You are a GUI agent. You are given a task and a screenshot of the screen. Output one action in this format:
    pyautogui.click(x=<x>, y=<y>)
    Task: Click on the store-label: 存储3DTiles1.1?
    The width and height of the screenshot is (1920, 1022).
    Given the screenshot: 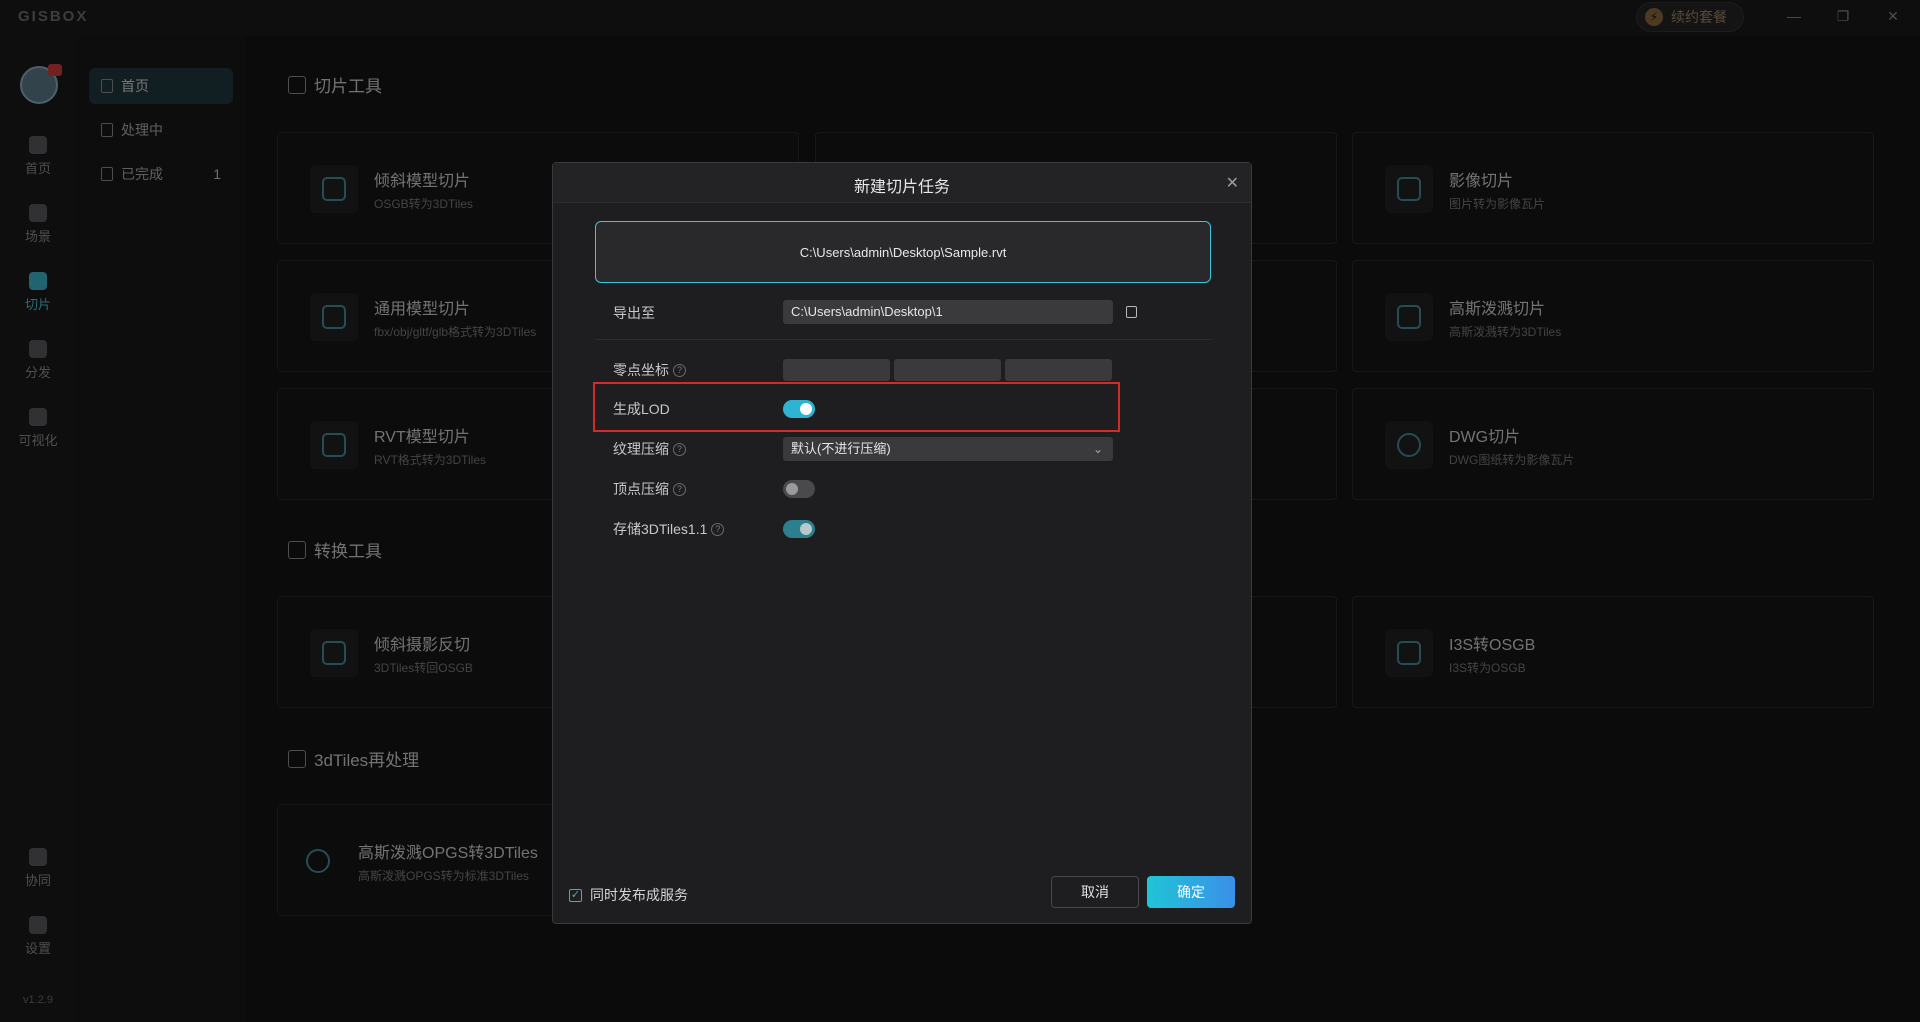 What is the action you would take?
    pyautogui.click(x=669, y=529)
    